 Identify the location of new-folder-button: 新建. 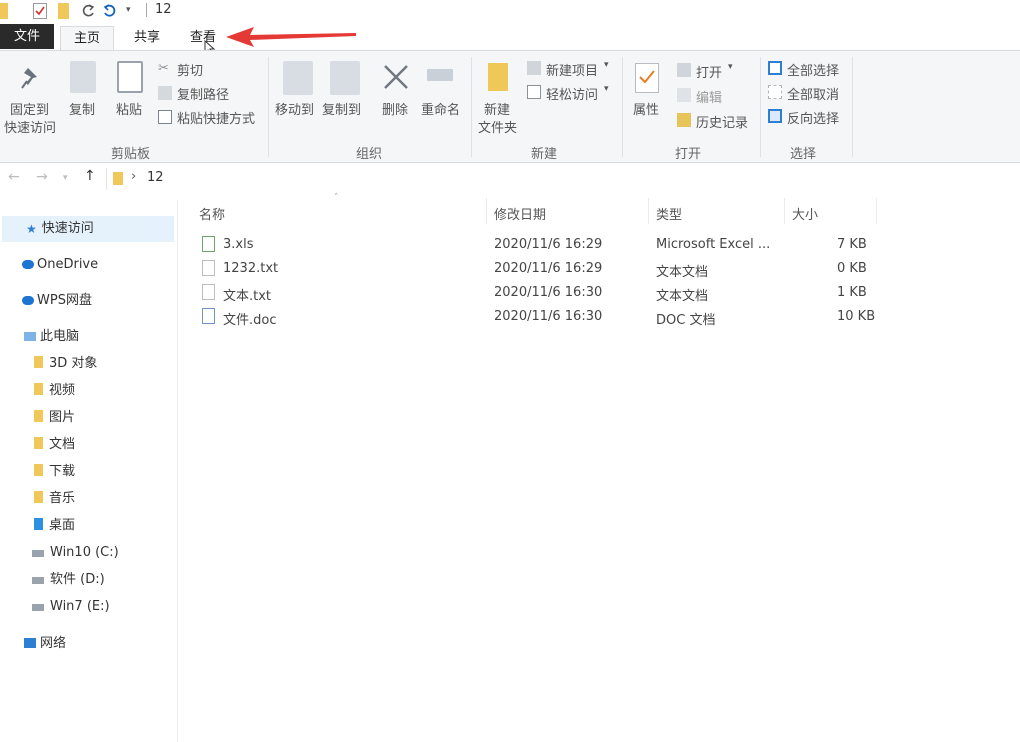
(497, 108).